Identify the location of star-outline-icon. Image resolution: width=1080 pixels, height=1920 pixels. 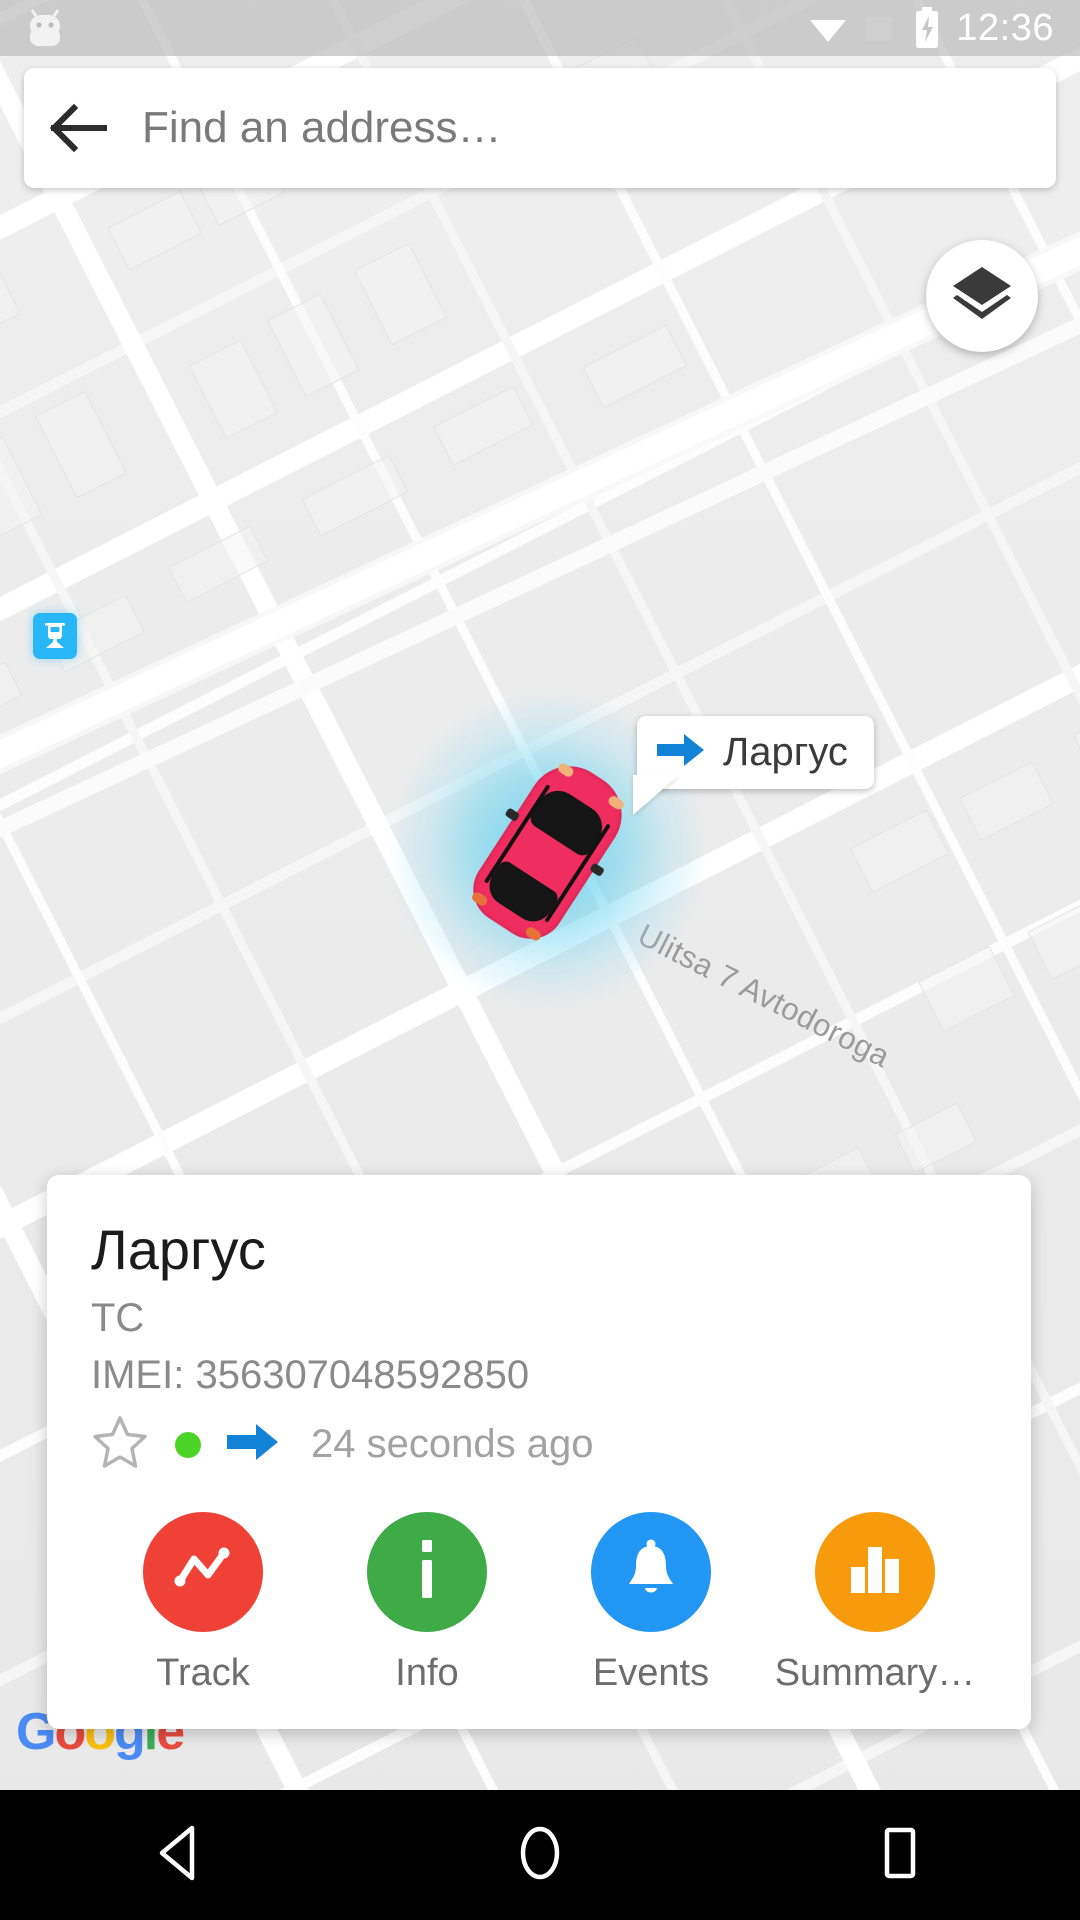
(120, 1444).